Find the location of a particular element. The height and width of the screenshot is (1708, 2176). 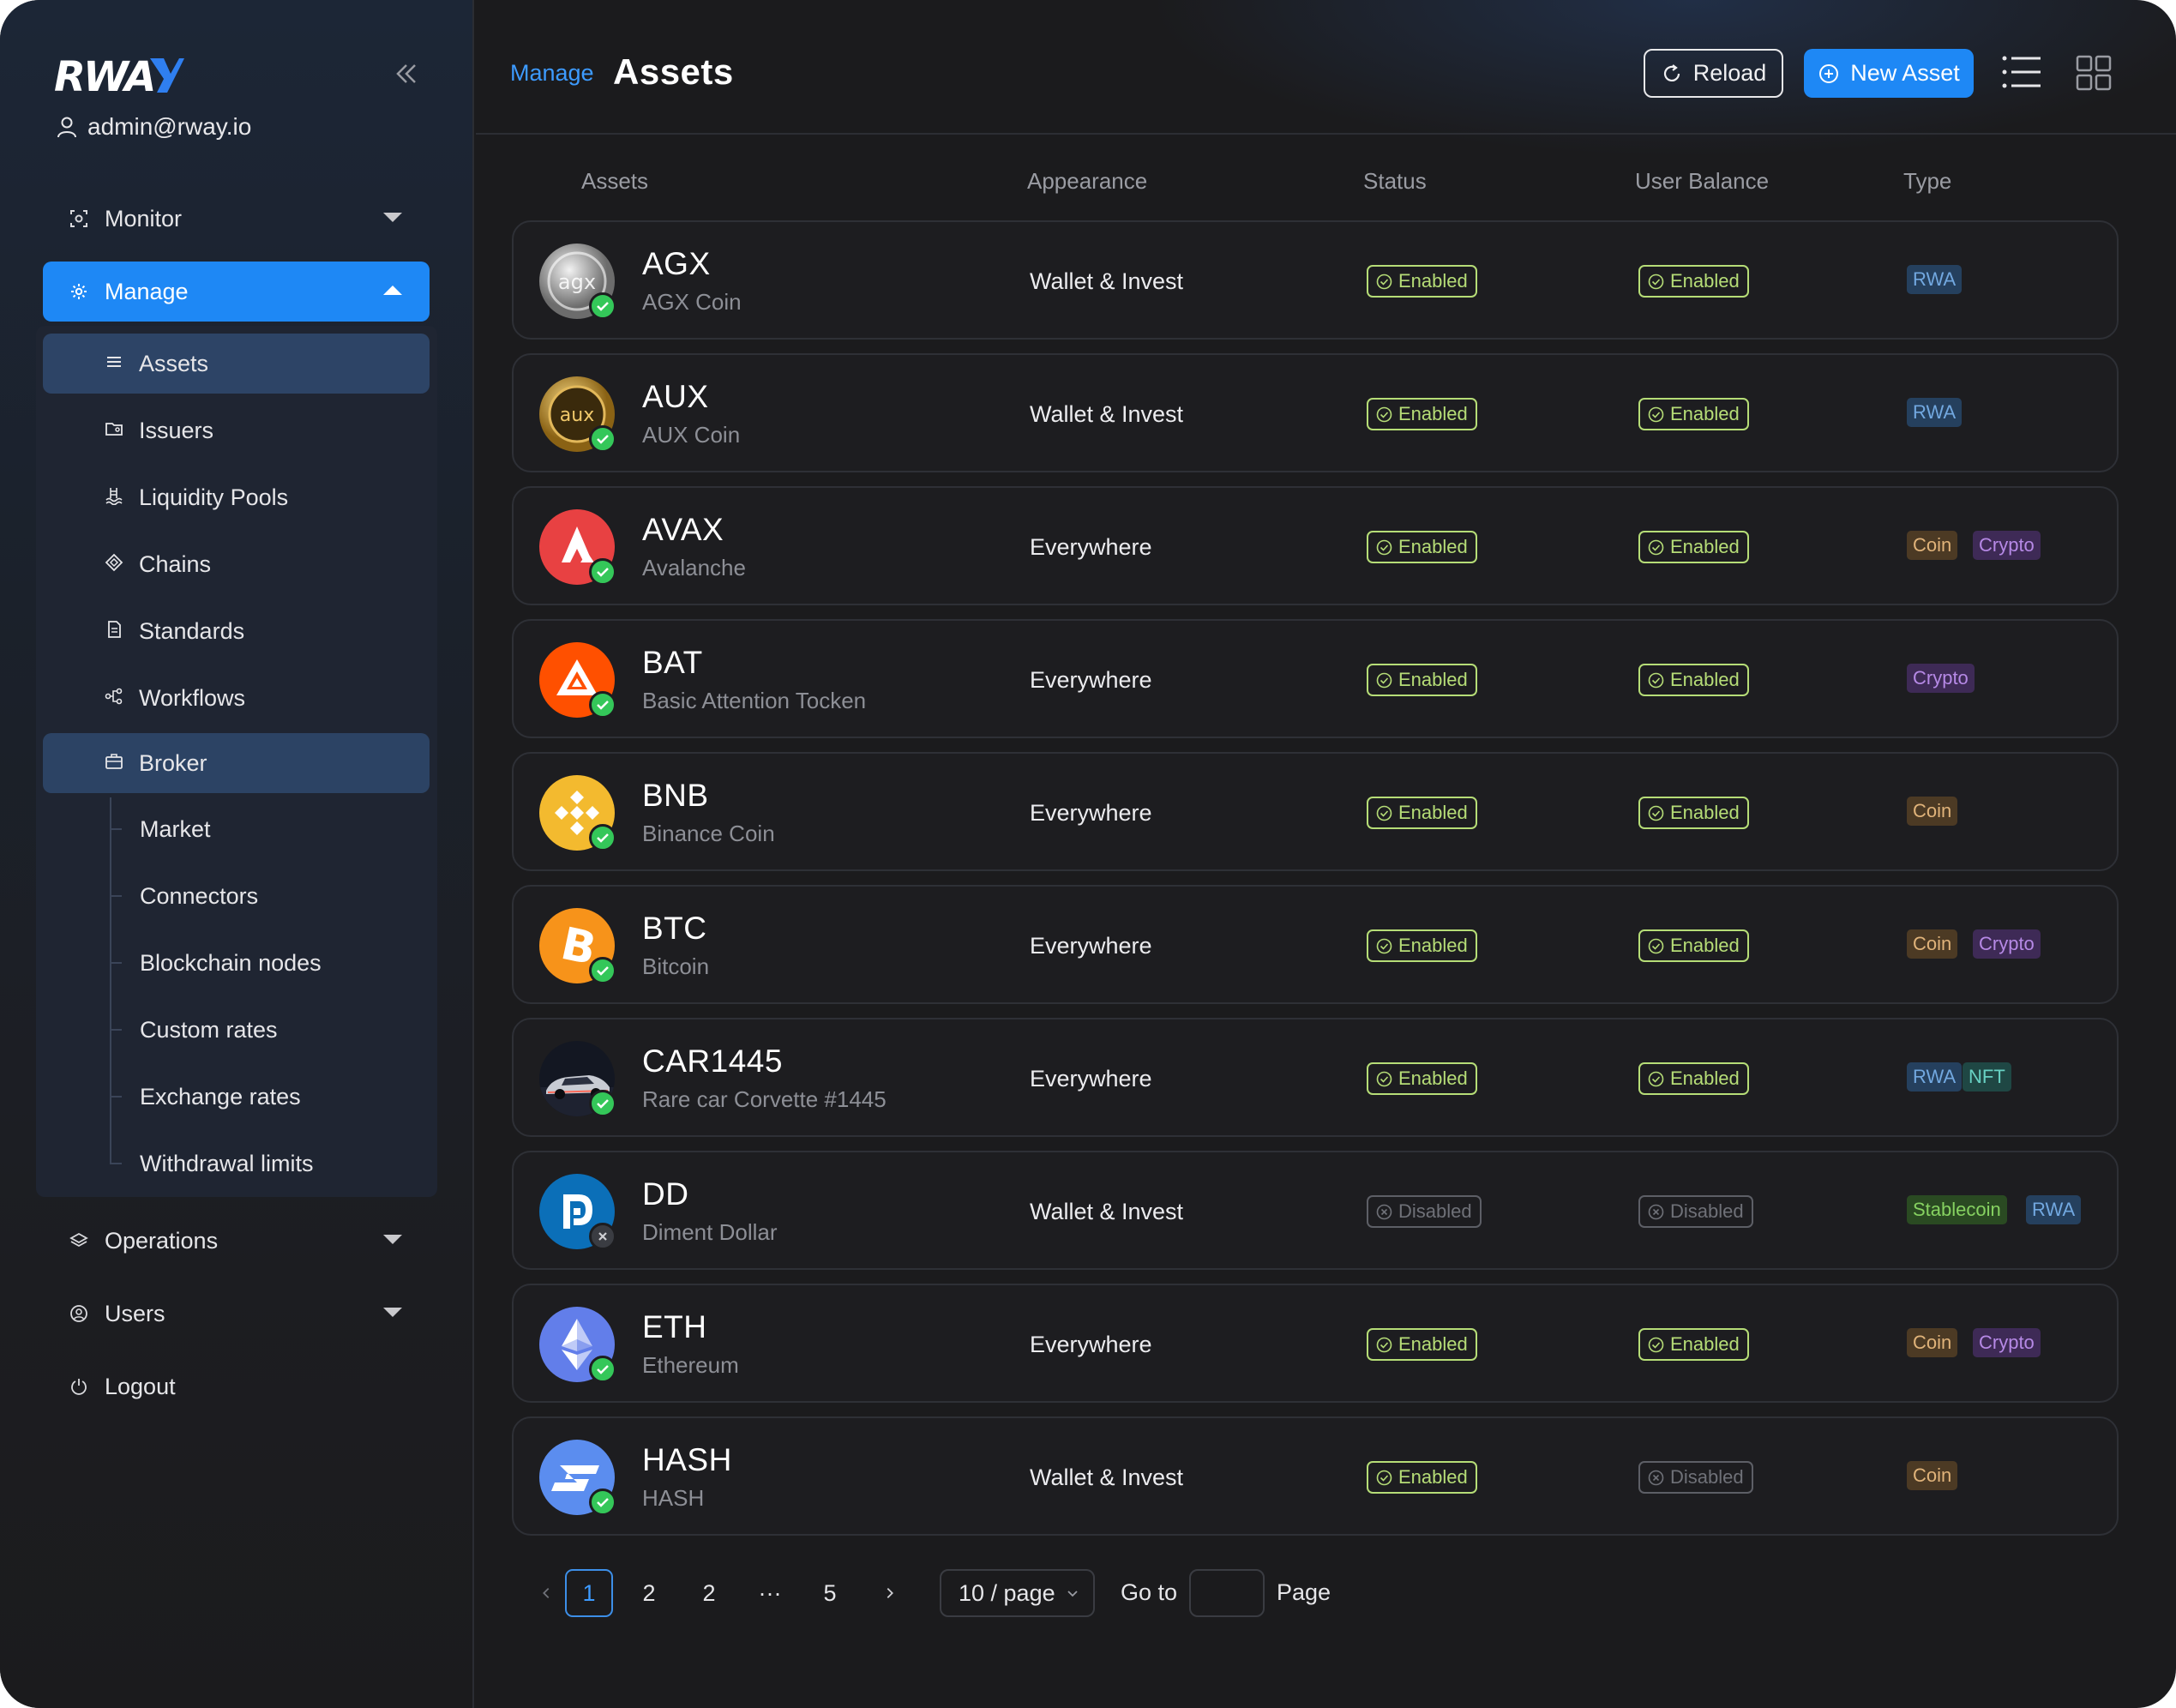

asset-symbol: BTC is located at coordinates (674, 928).